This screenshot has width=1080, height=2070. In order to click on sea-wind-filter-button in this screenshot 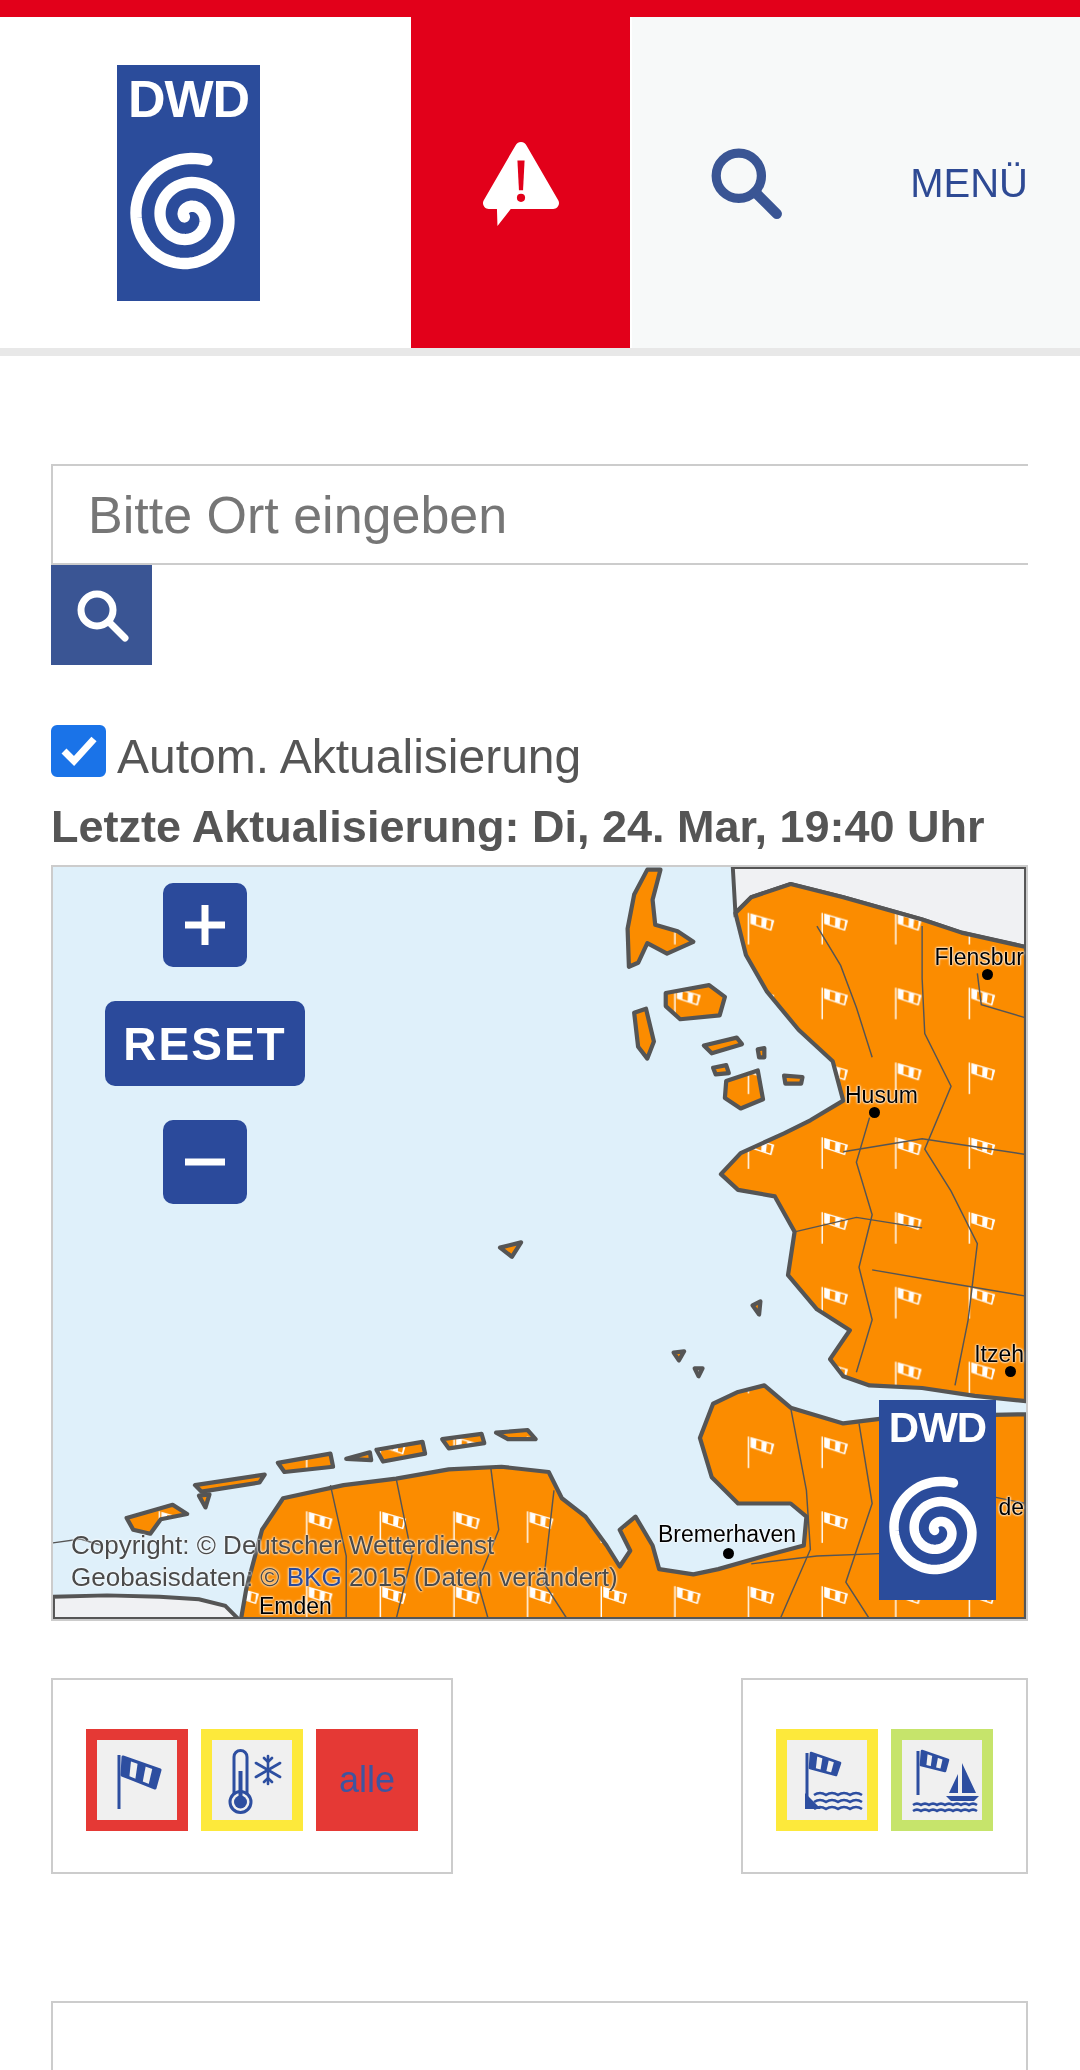, I will do `click(942, 1780)`.